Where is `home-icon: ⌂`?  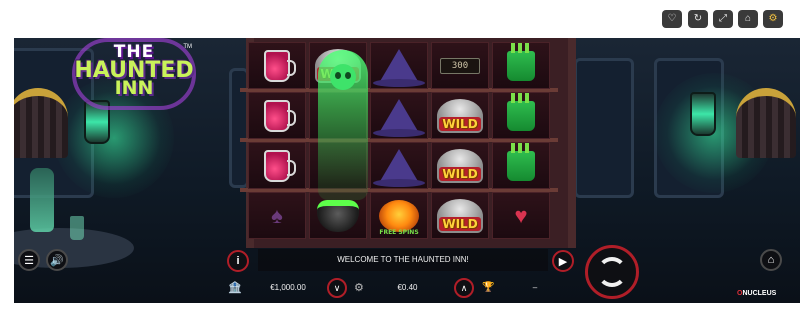 home-icon: ⌂ is located at coordinates (748, 19).